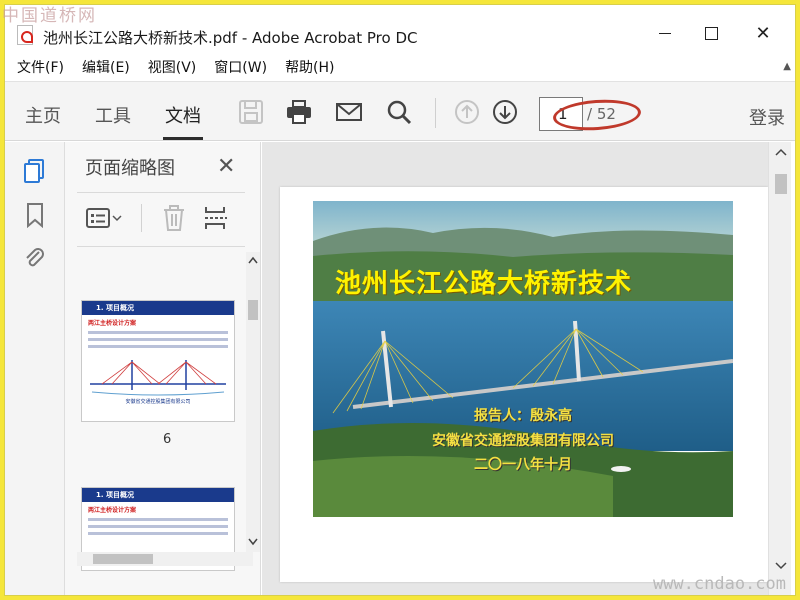  Describe the element at coordinates (165, 559) in the screenshot. I see `thumbnail-horizontal-scrollbar` at that location.